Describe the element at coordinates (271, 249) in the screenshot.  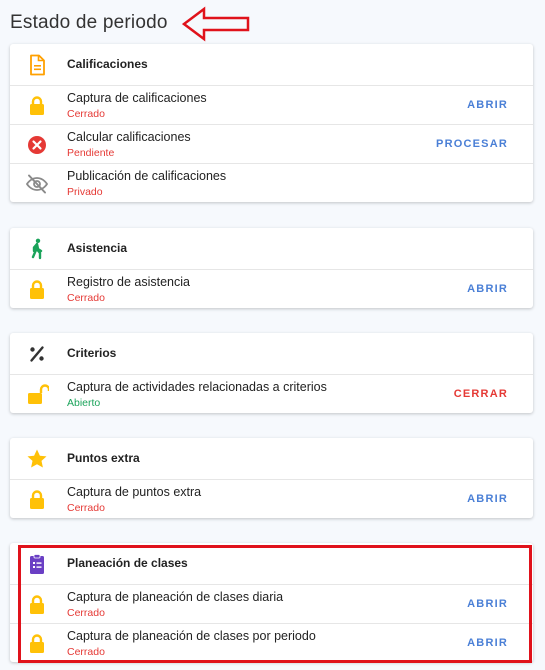
I see `section-header: Asistencia` at that location.